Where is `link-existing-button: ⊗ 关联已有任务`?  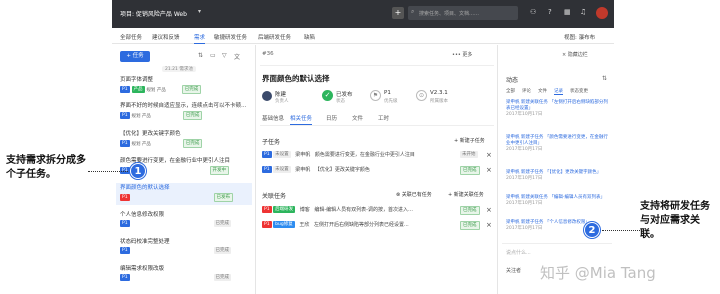 link-existing-button: ⊗ 关联已有任务 is located at coordinates (414, 194).